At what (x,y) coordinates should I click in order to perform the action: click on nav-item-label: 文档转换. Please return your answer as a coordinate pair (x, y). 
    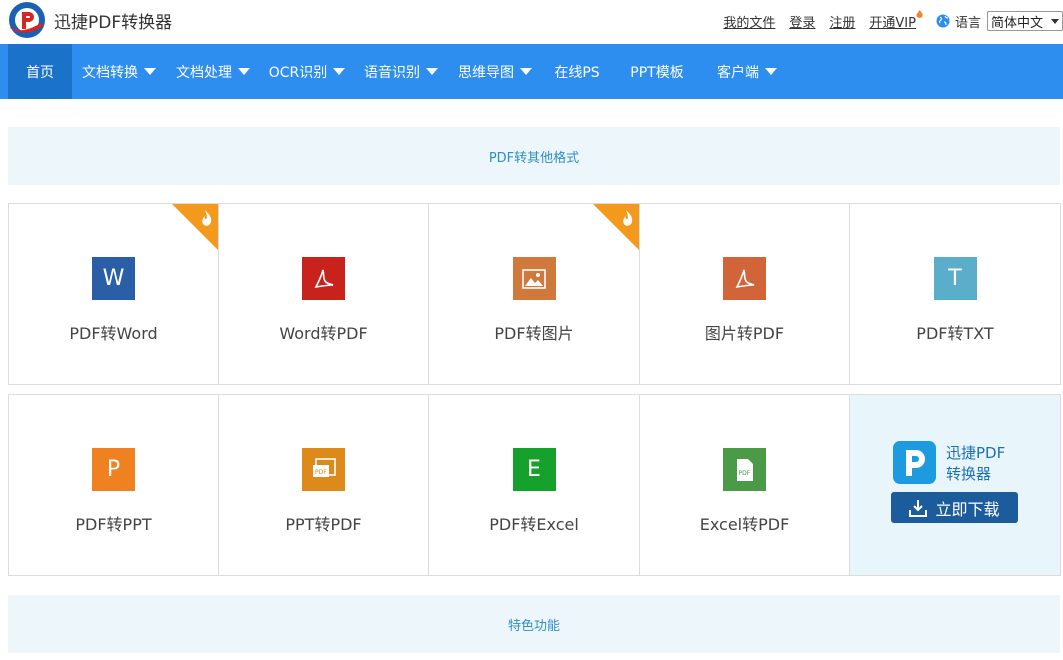
    Looking at the image, I should click on (110, 72).